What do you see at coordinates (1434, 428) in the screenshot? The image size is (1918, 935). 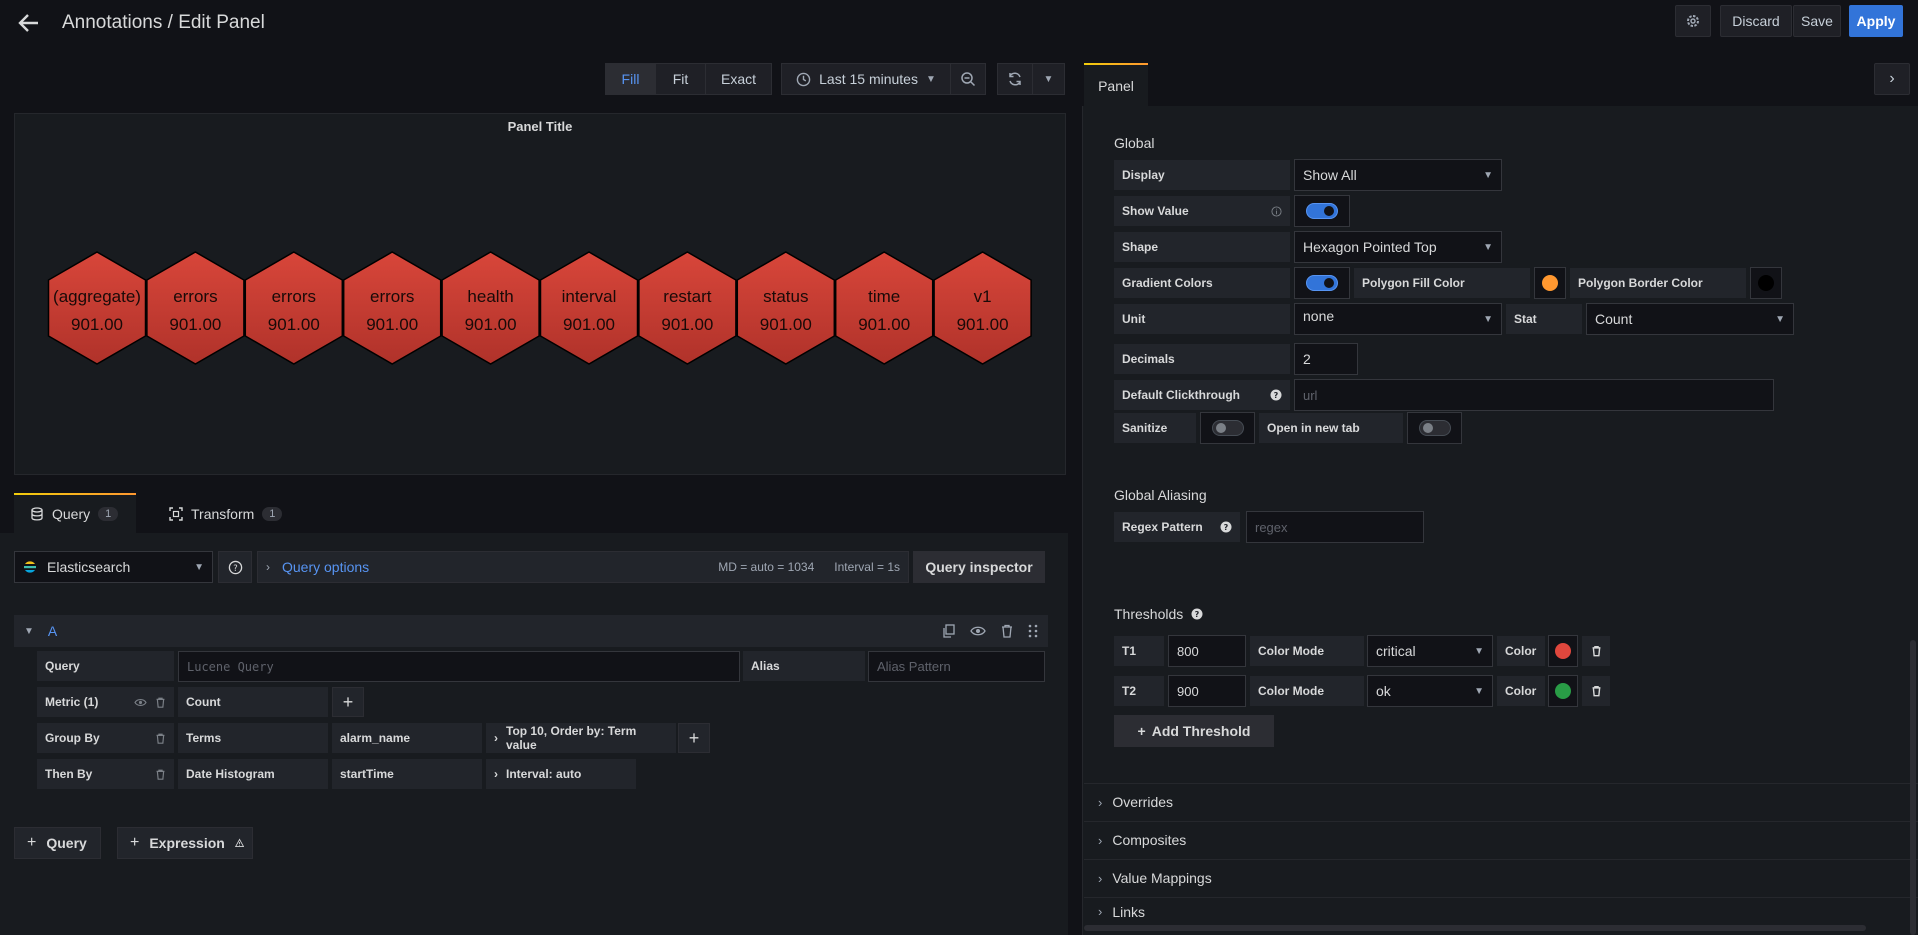 I see `open-new-tab-toggle` at bounding box center [1434, 428].